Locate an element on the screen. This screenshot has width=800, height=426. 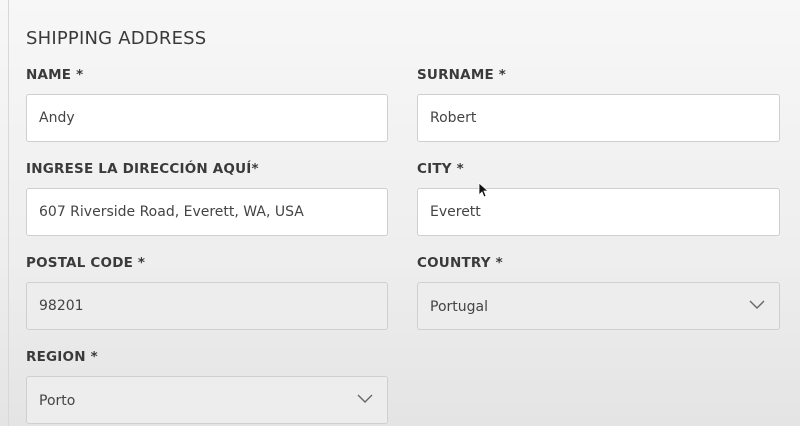
name-label: NAME * is located at coordinates (55, 75).